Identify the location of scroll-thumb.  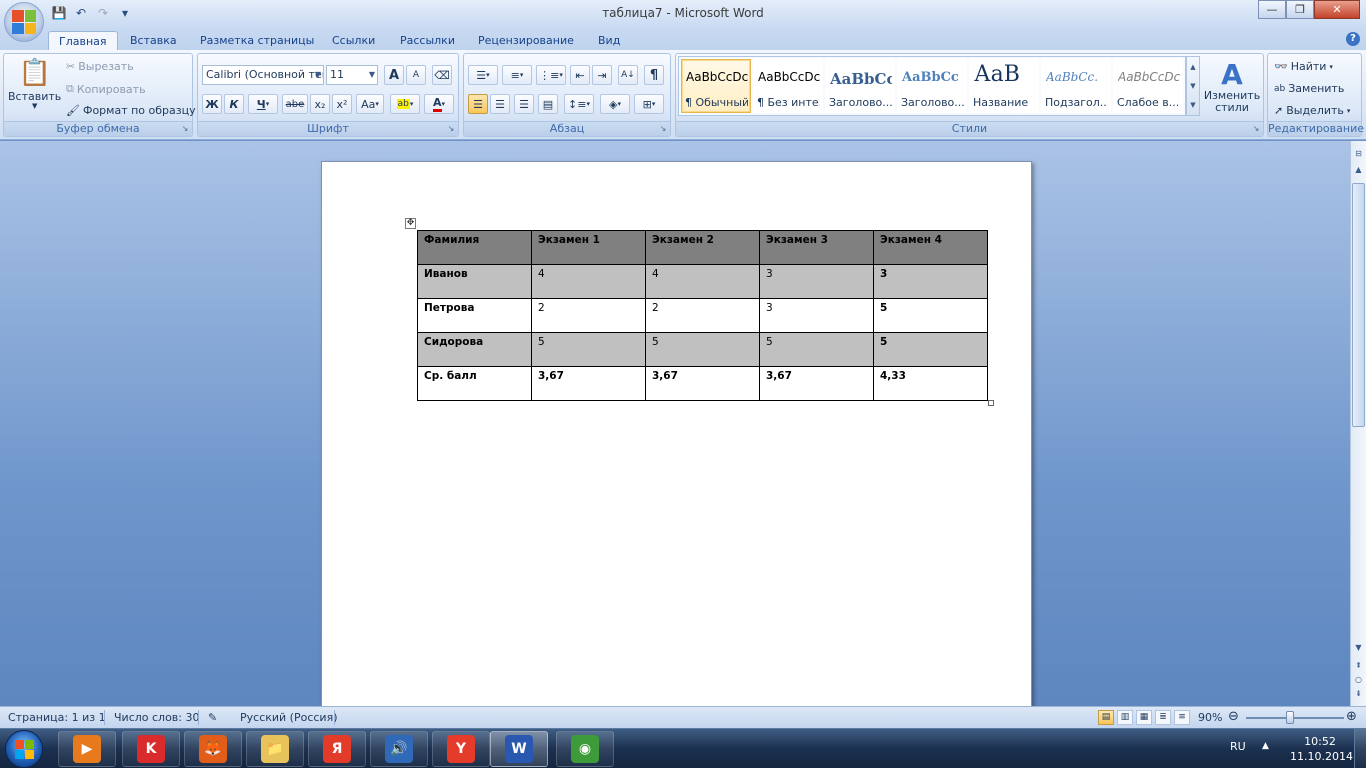
(1358, 305).